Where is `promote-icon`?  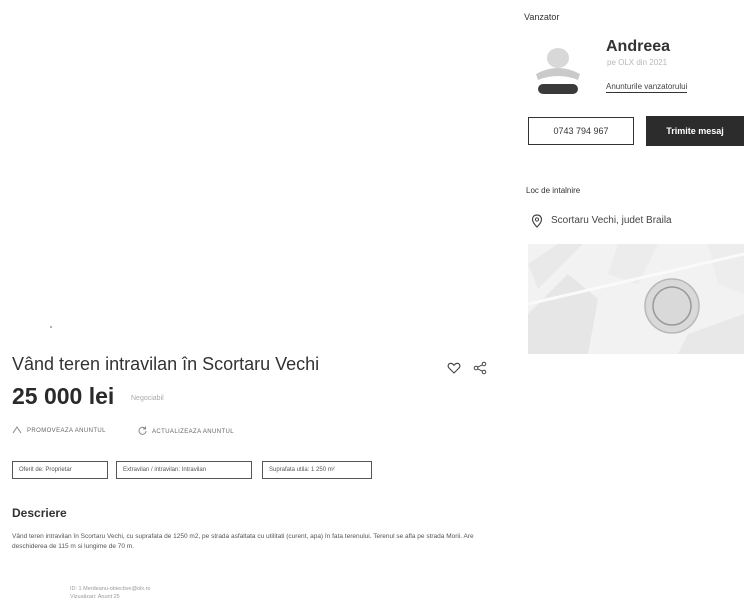 promote-icon is located at coordinates (17, 431).